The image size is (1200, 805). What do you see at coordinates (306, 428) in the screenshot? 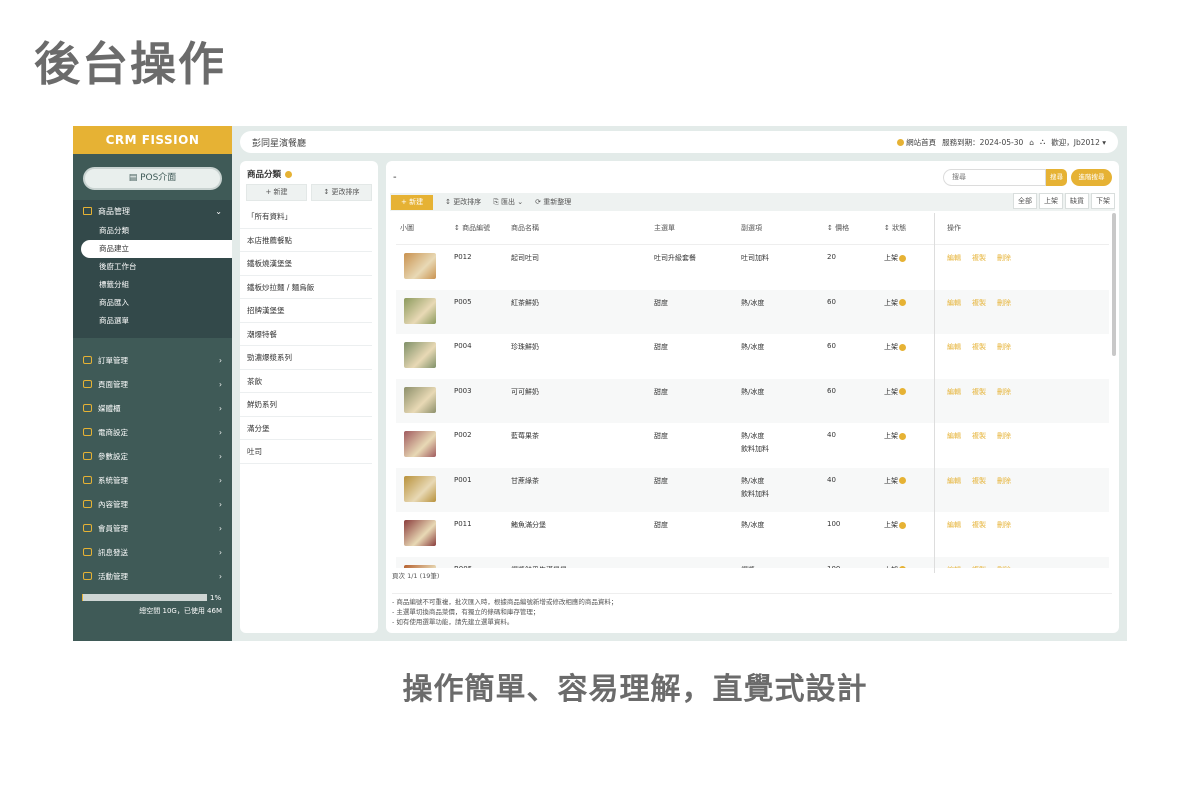
I see `category-item: 滿分堡` at bounding box center [306, 428].